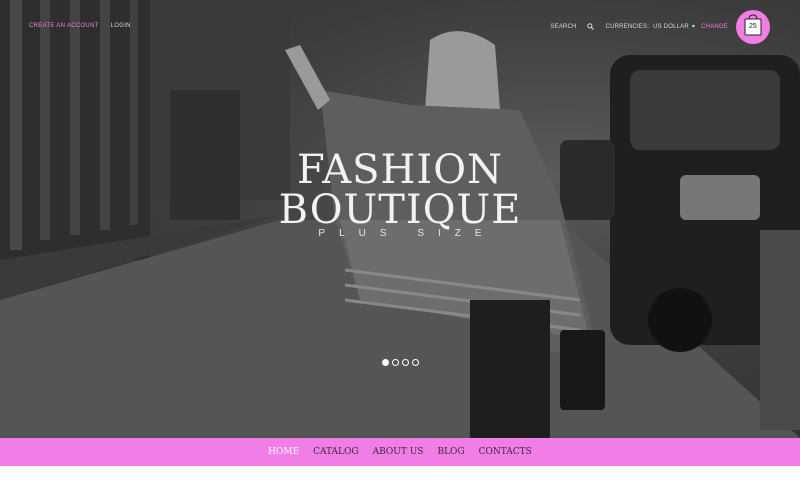 The height and width of the screenshot is (500, 800). I want to click on hero-subtitle: PLUS SIZE, so click(407, 233).